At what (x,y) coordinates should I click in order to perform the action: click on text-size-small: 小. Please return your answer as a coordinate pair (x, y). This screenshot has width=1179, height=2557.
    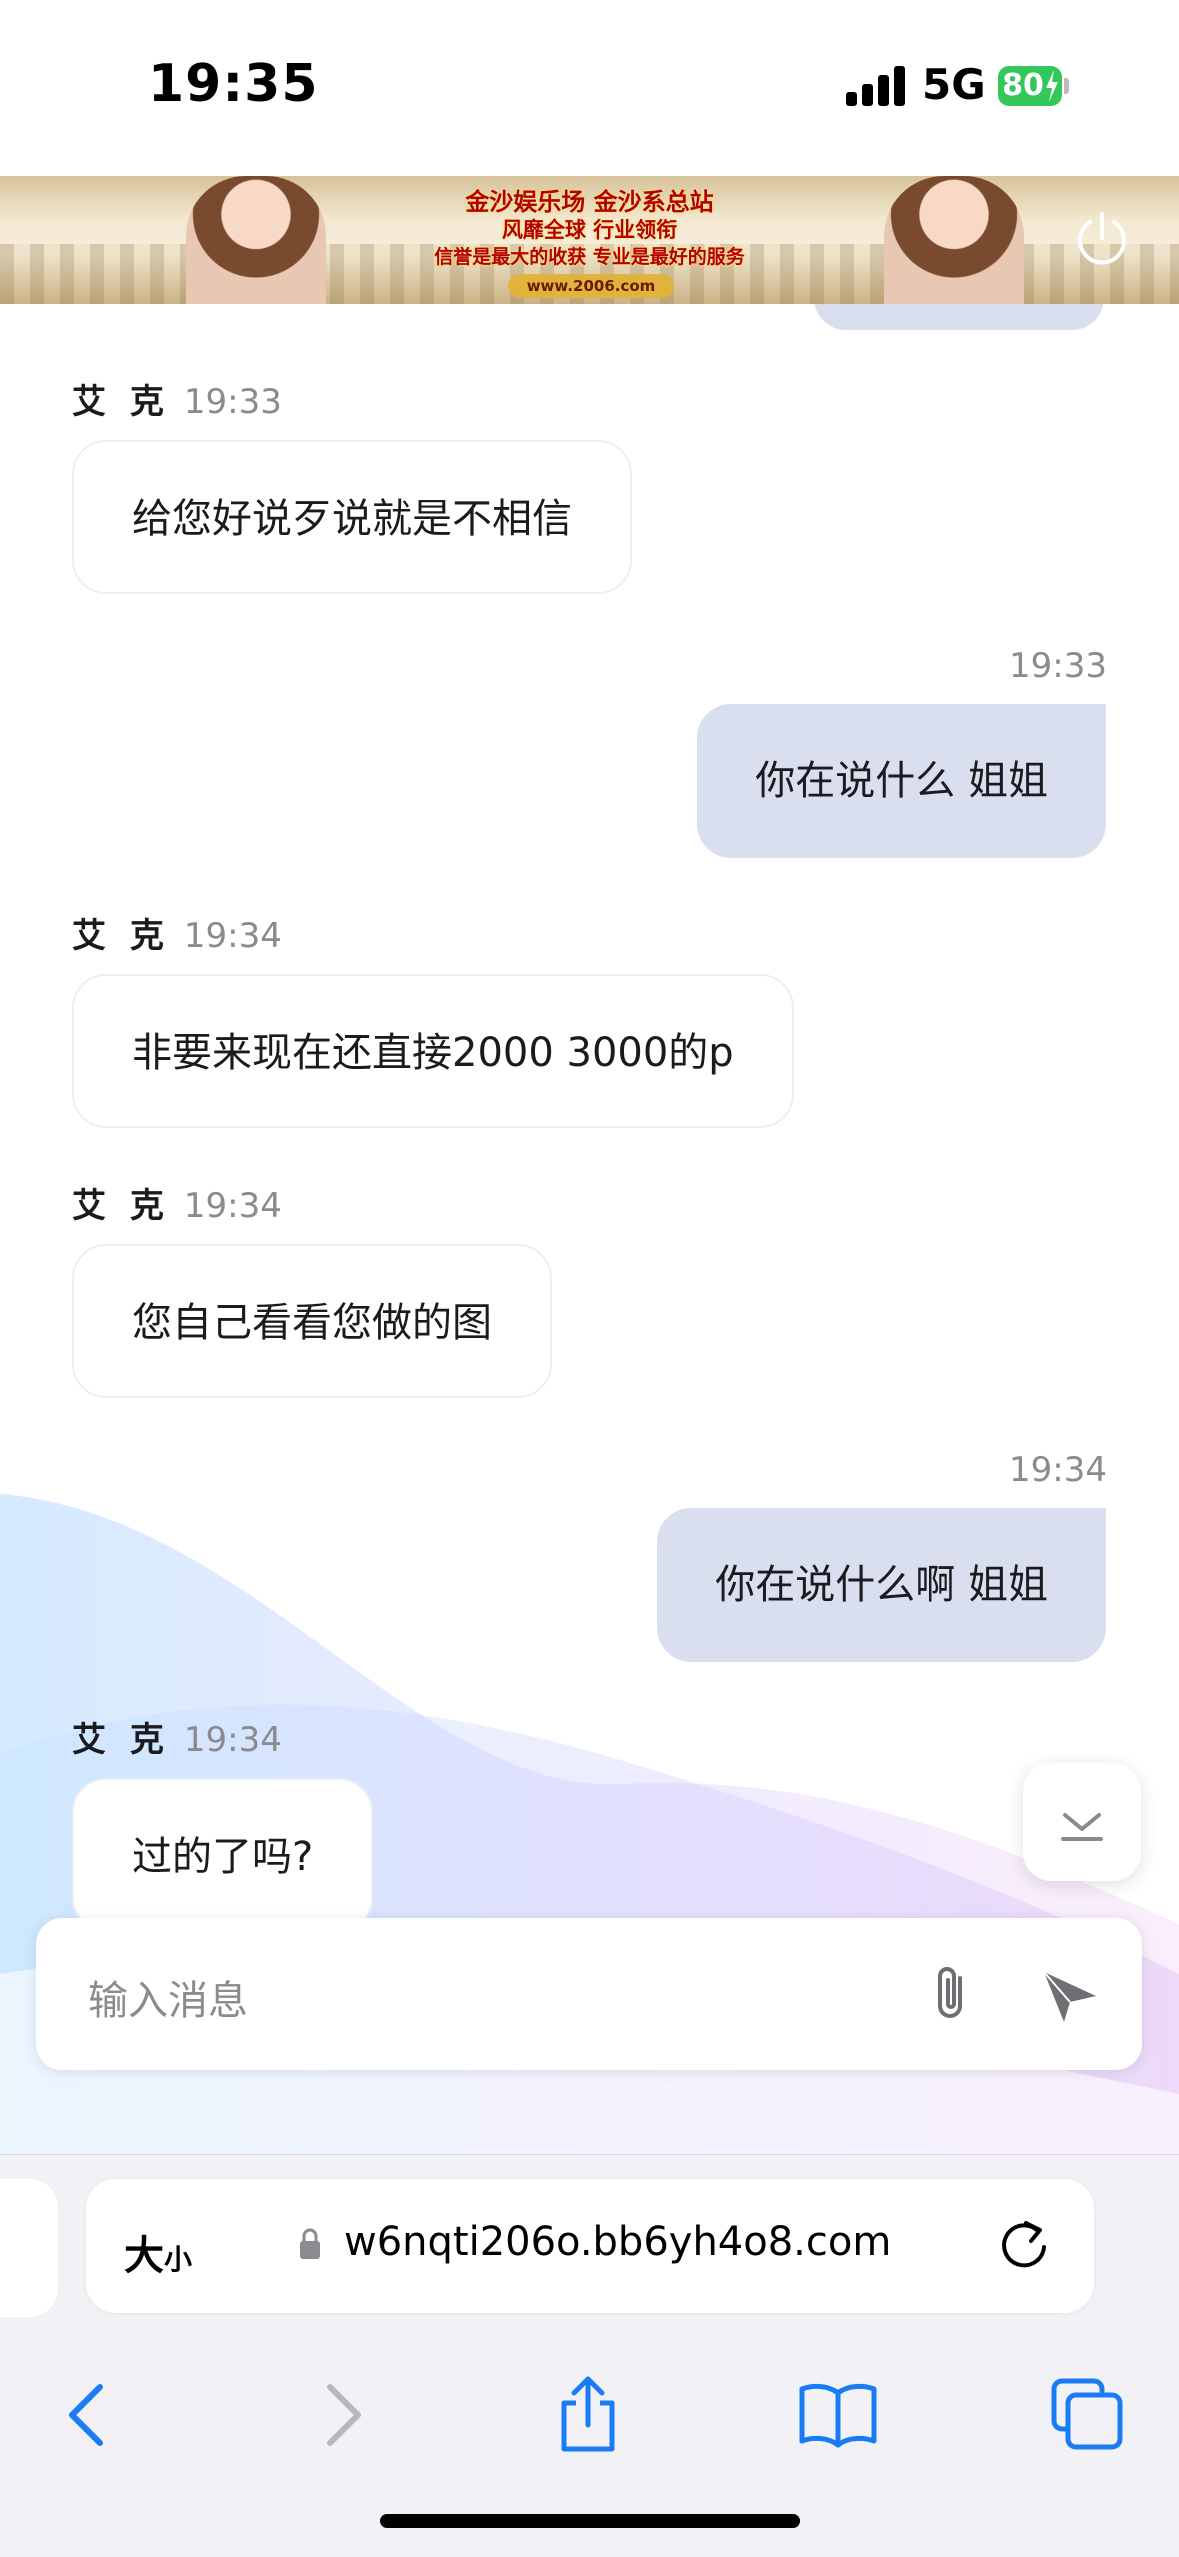
    Looking at the image, I should click on (178, 2259).